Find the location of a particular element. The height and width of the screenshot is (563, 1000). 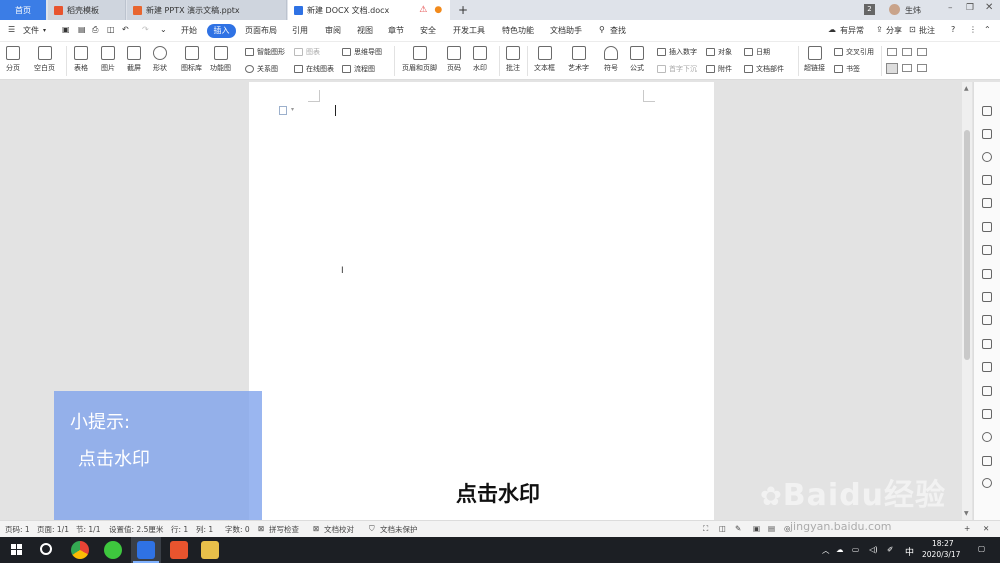

outline-view-icon: ▤ is located at coordinates (771, 528).